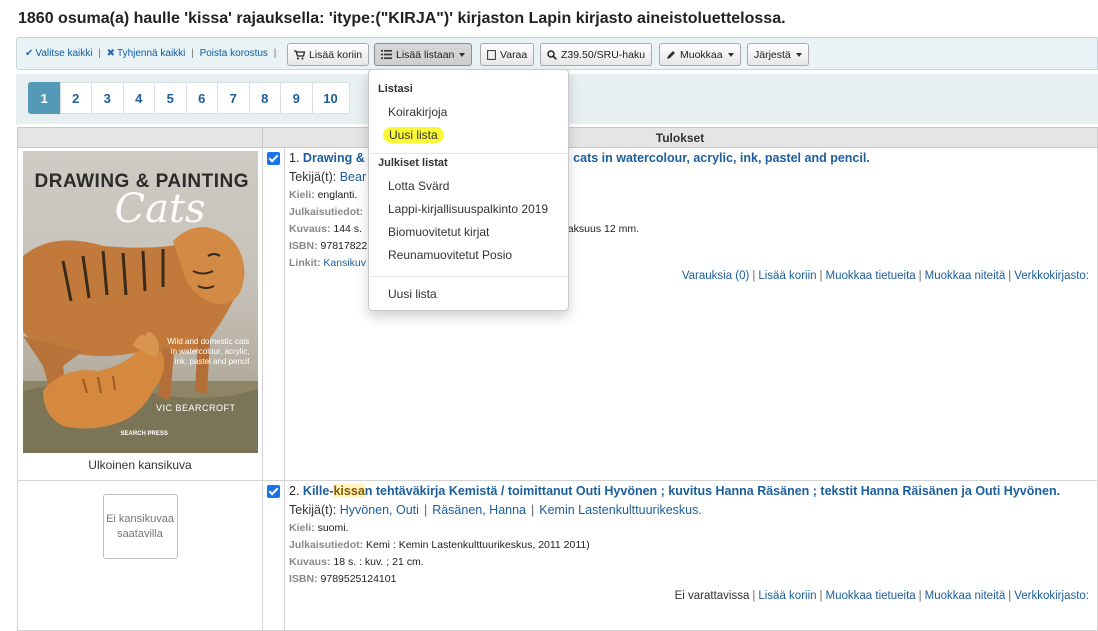 This screenshot has height=631, width=1098. What do you see at coordinates (296, 98) in the screenshot?
I see `page-link-9: 9` at bounding box center [296, 98].